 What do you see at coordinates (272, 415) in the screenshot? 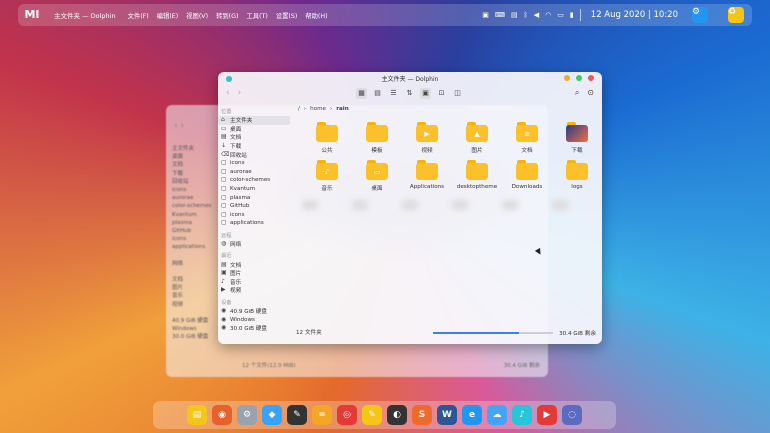
I see `qq-icon: ◆` at bounding box center [272, 415].